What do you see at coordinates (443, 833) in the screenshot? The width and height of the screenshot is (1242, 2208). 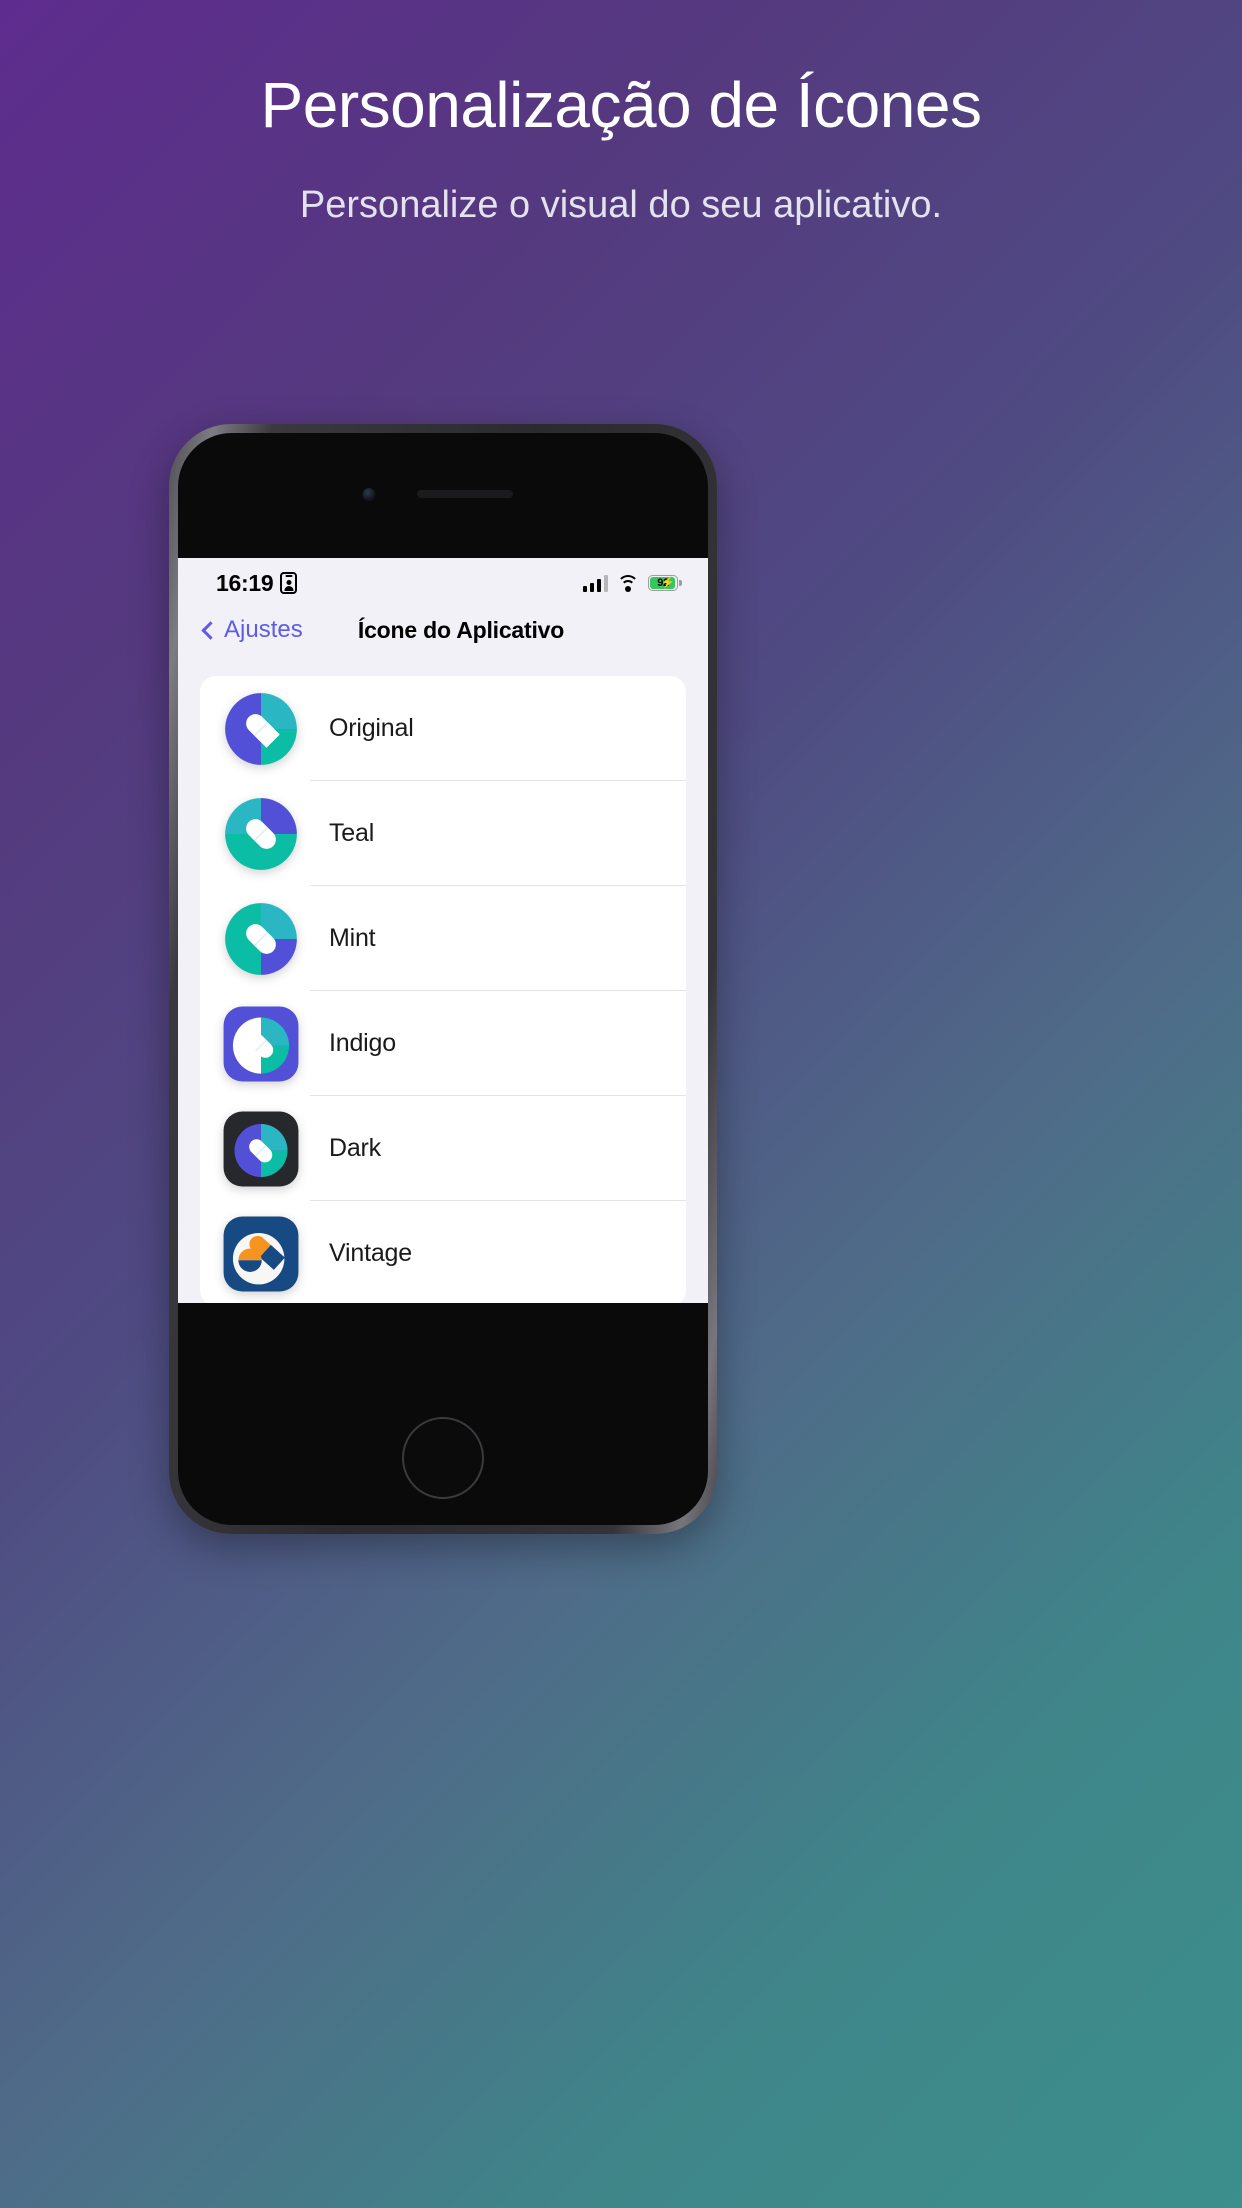 I see `list-item: Teal` at bounding box center [443, 833].